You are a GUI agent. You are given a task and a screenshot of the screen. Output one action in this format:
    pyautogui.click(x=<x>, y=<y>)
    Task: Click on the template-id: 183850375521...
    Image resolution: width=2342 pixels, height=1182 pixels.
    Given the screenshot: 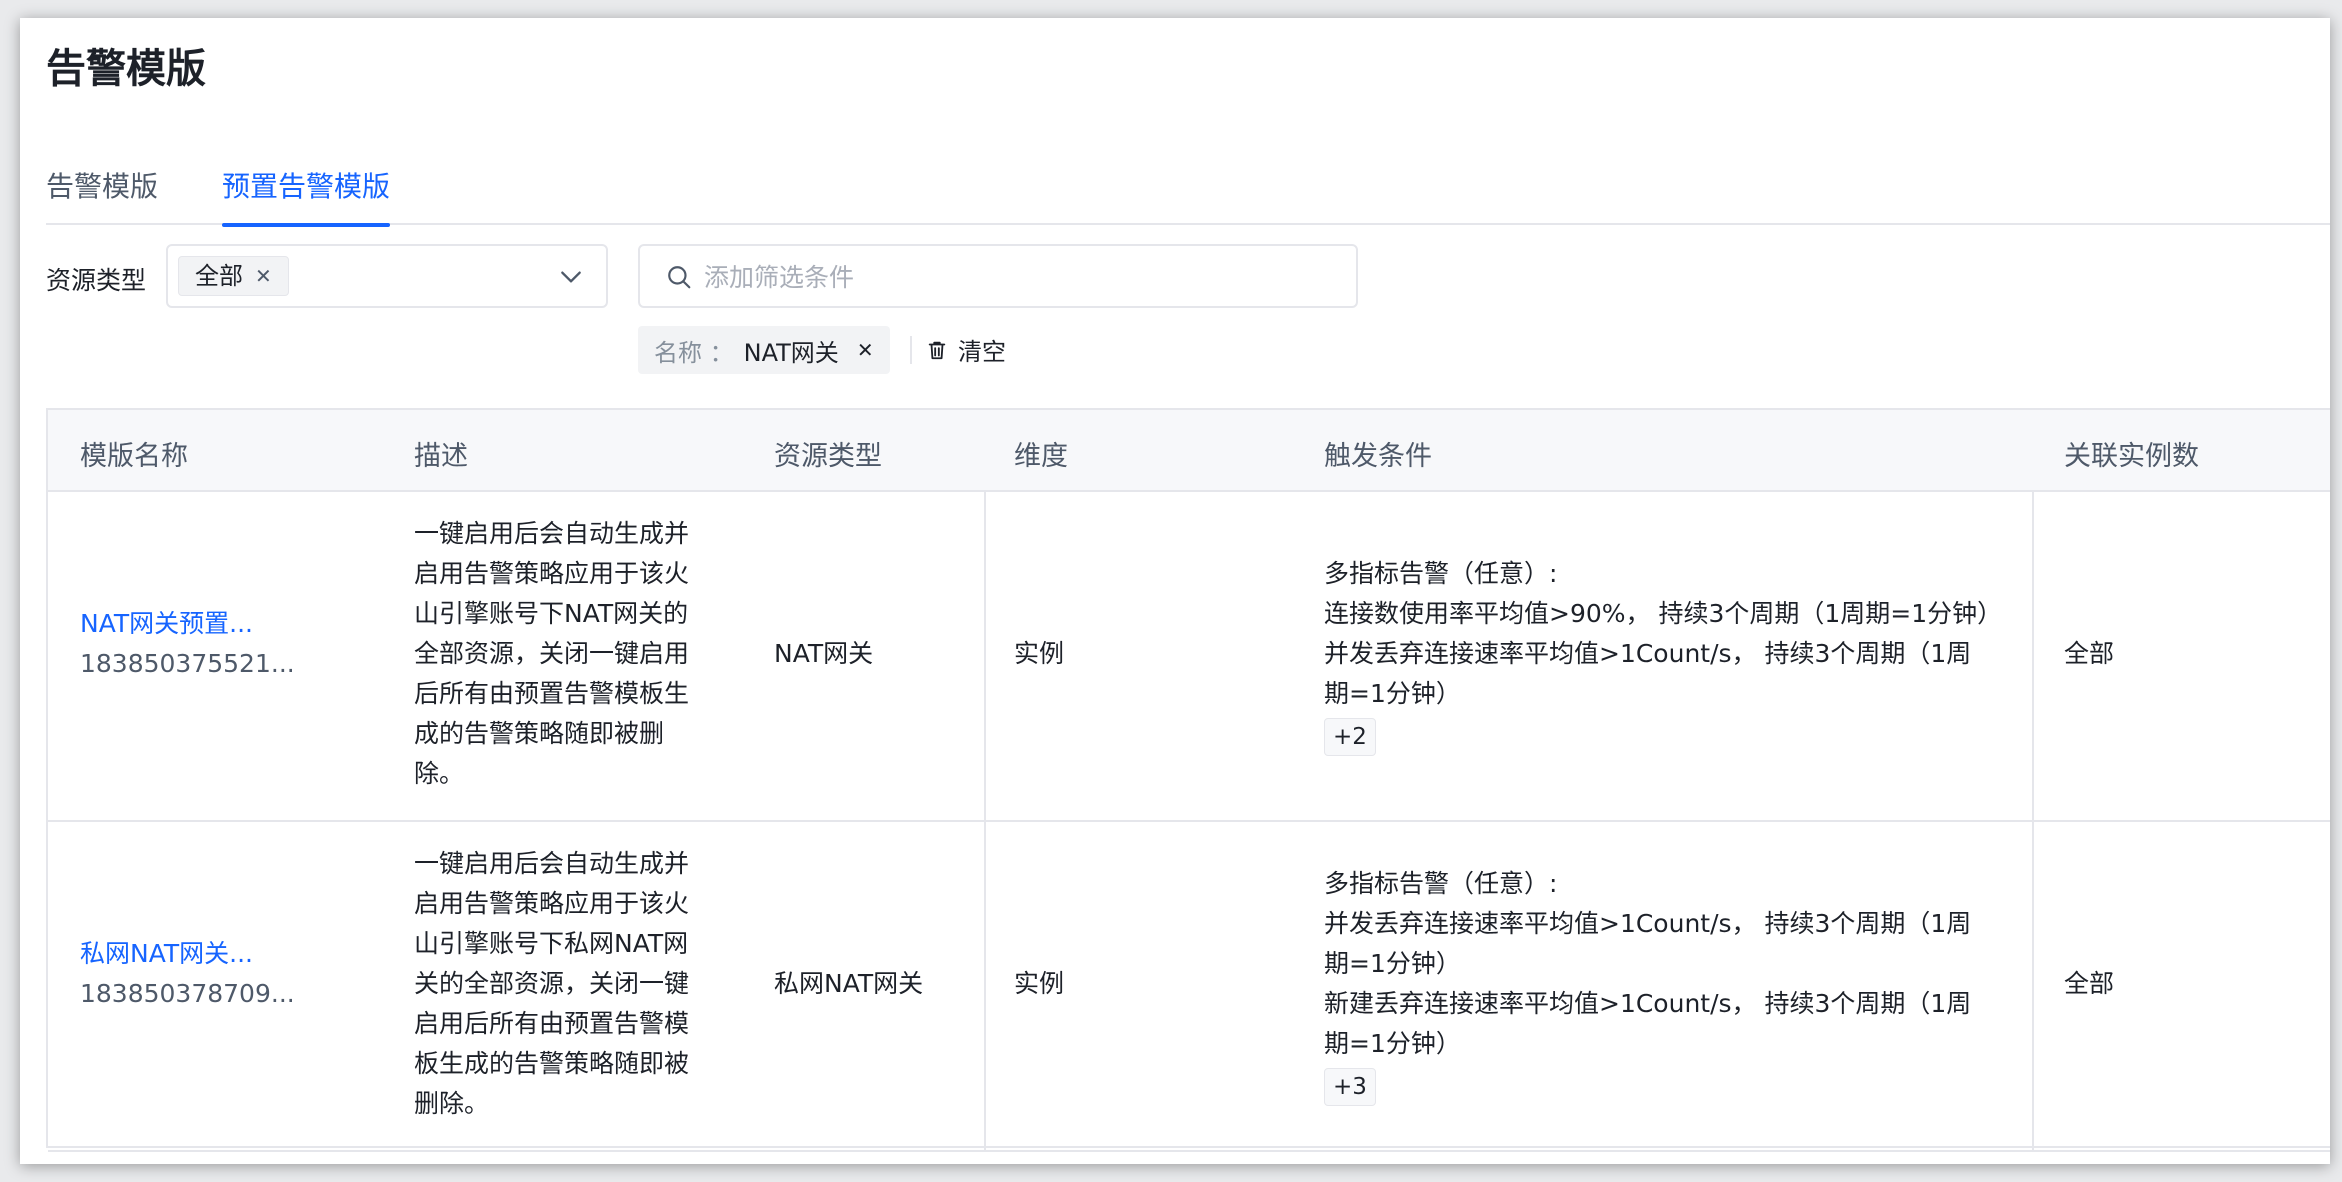 What is the action you would take?
    pyautogui.click(x=187, y=663)
    